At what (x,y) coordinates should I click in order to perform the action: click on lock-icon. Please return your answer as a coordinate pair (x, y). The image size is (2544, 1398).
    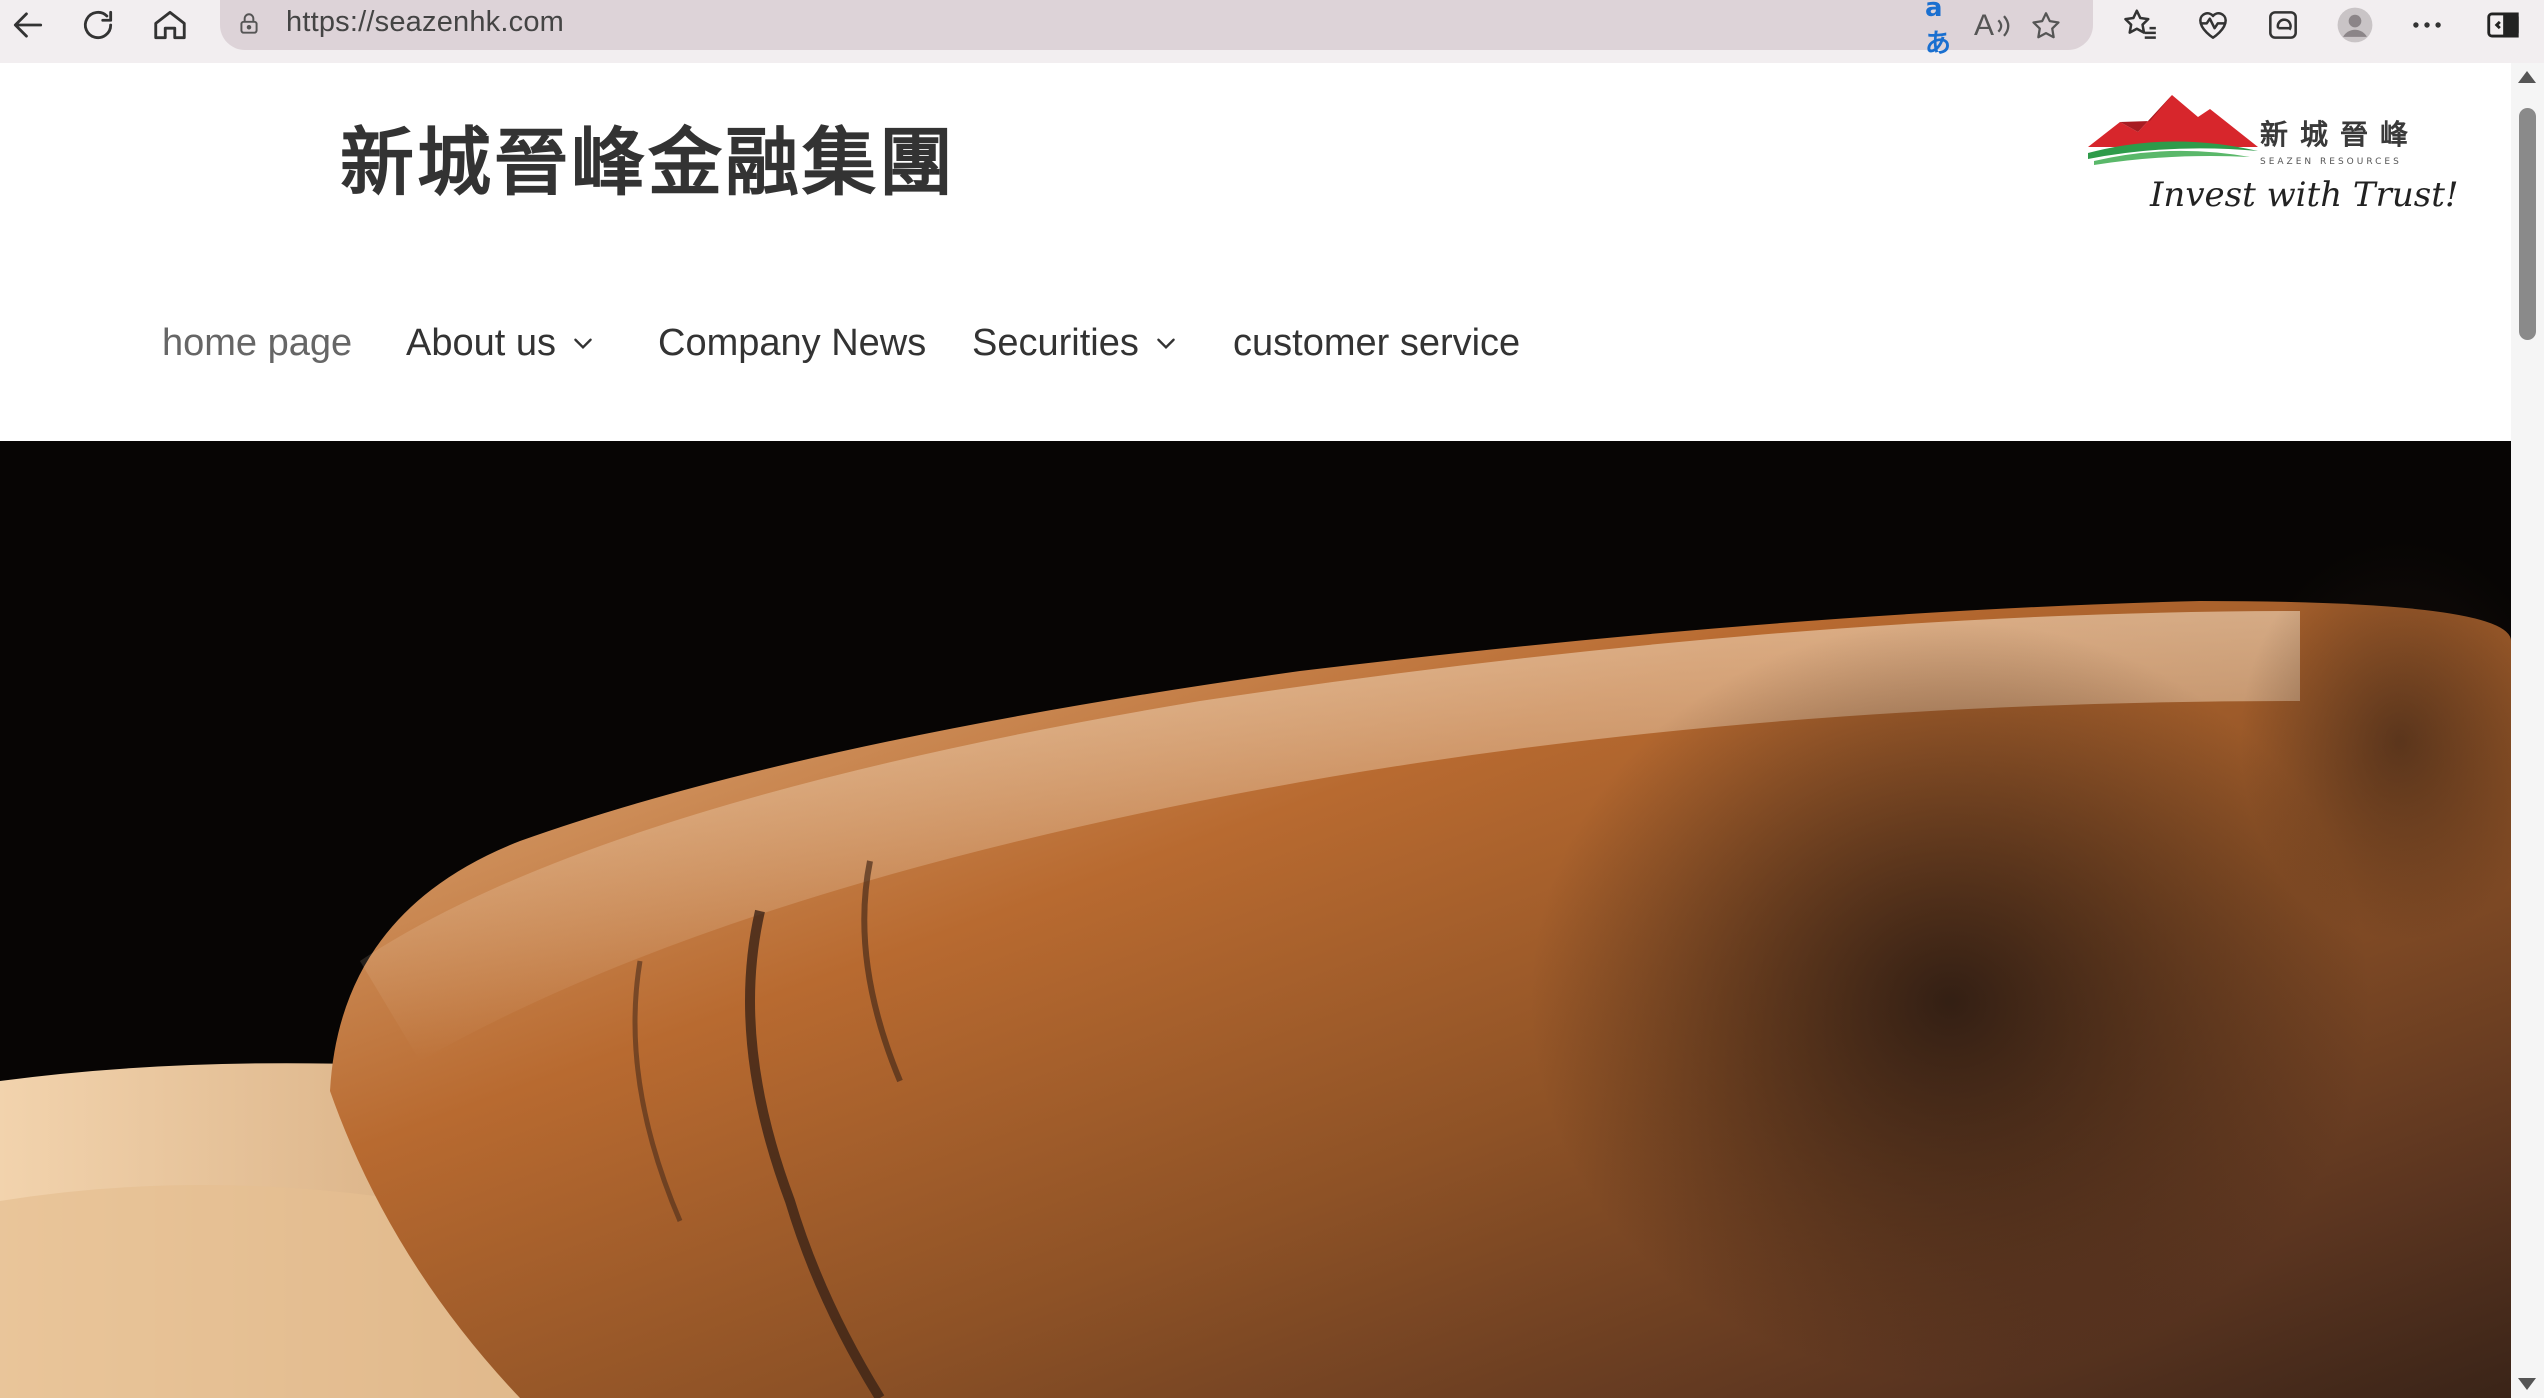
    Looking at the image, I should click on (249, 24).